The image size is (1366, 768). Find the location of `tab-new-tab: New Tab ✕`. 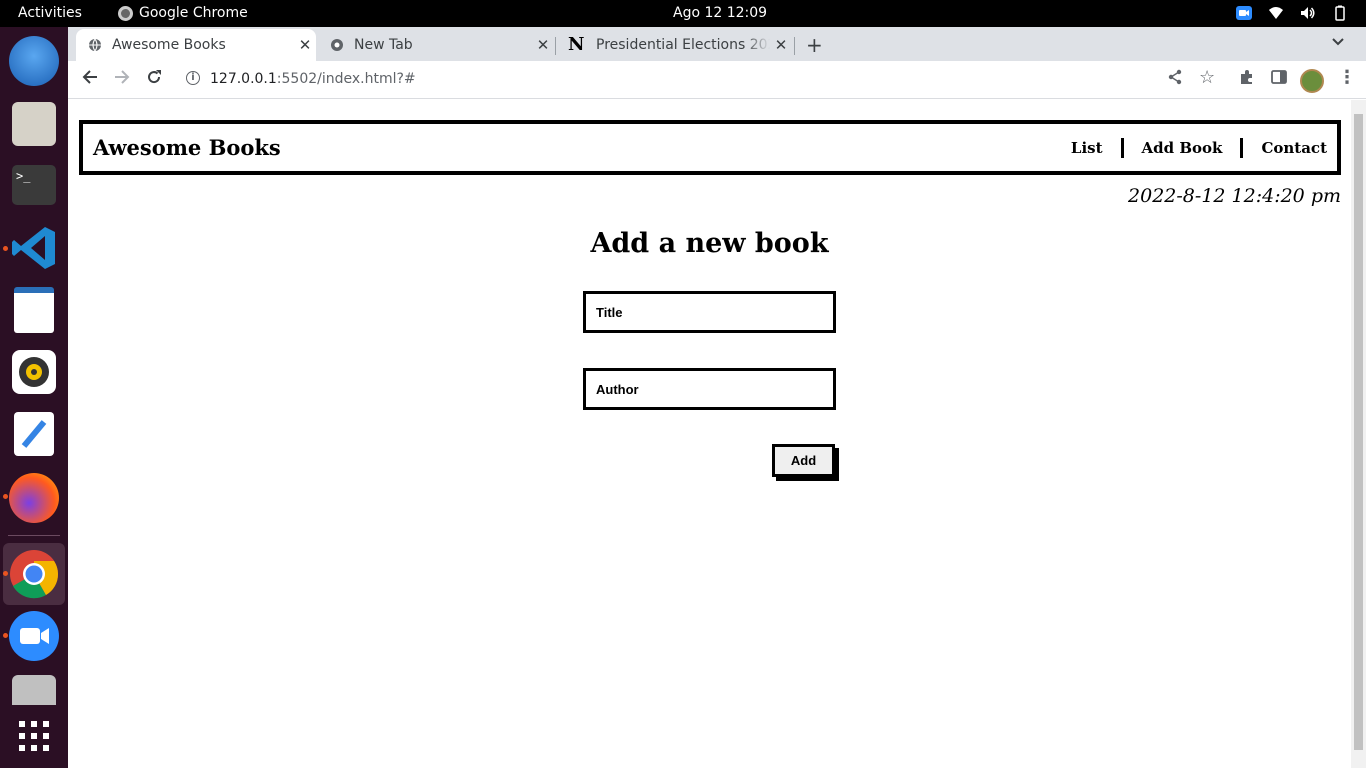

tab-new-tab: New Tab ✕ is located at coordinates (436, 45).